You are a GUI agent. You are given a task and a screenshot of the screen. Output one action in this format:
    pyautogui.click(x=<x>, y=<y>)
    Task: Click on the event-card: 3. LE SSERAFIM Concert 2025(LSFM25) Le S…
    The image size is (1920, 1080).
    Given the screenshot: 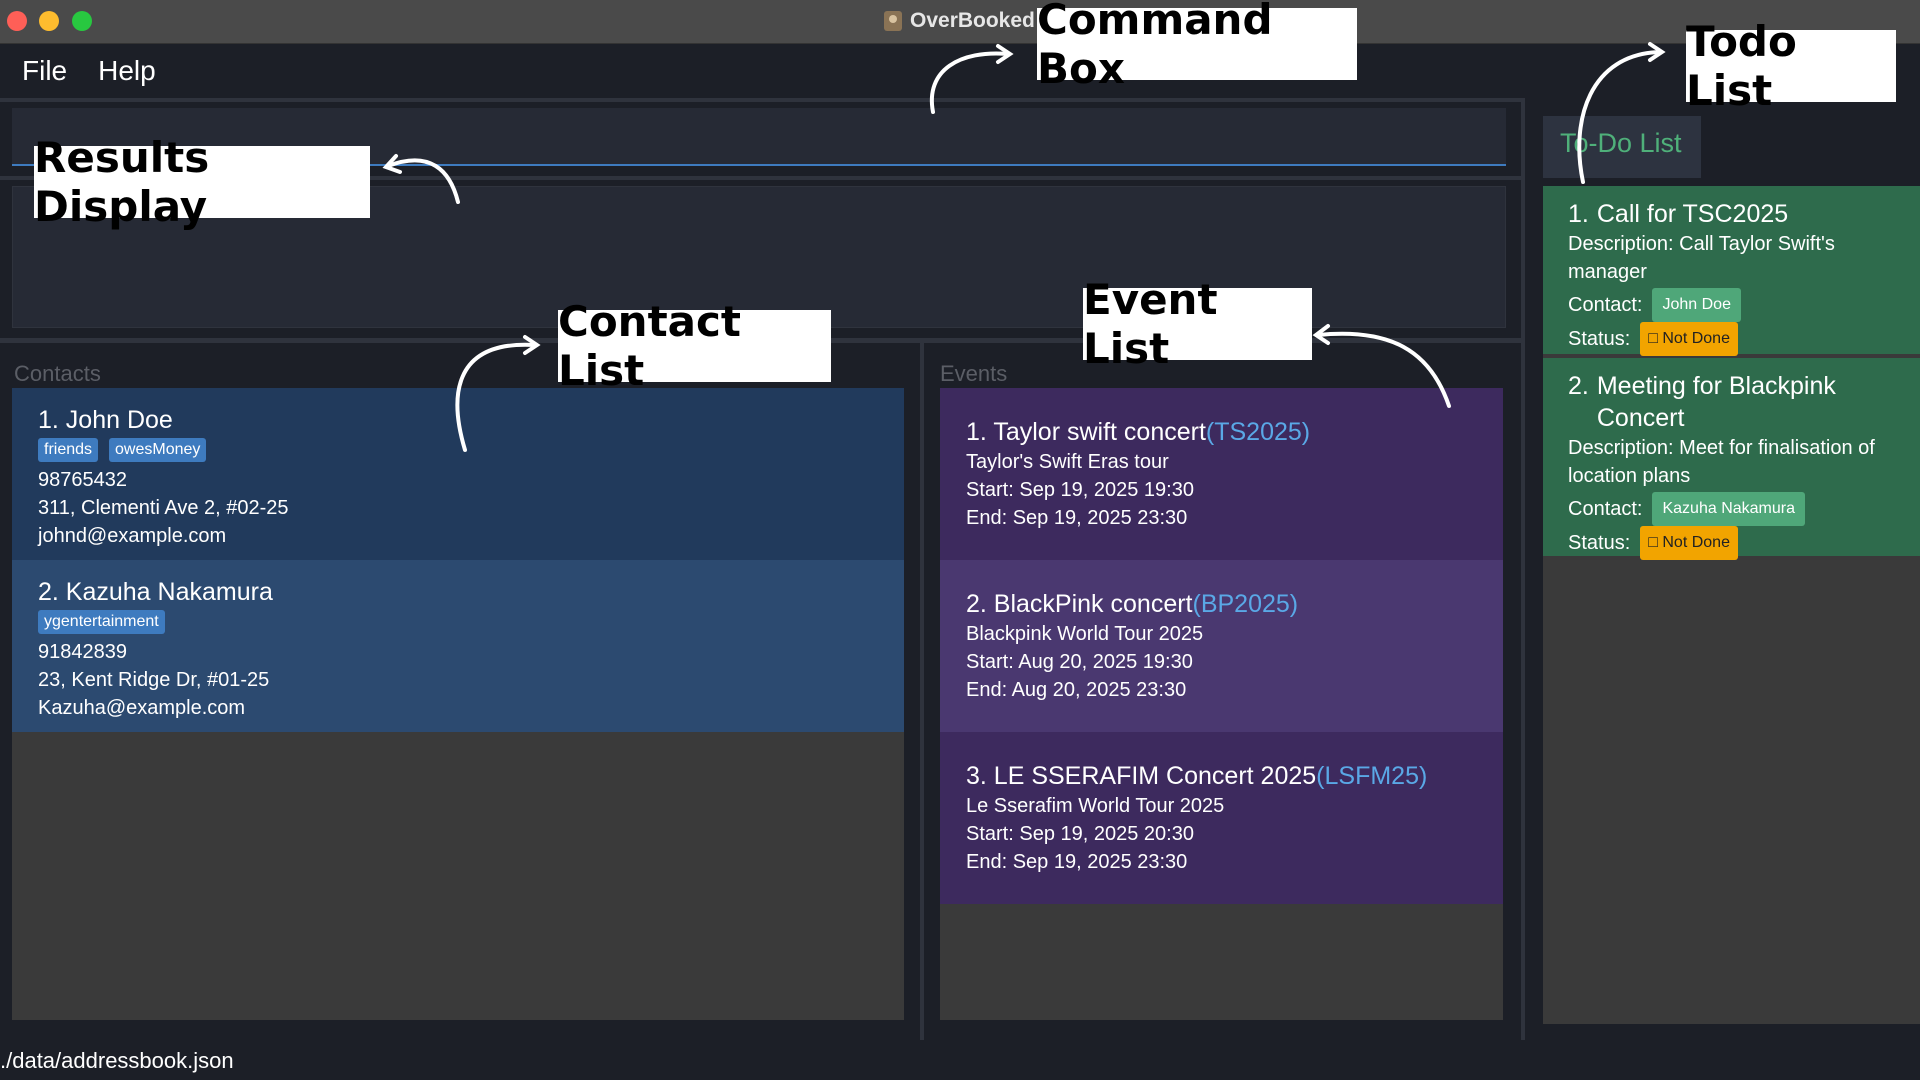 What is the action you would take?
    pyautogui.click(x=1221, y=818)
    